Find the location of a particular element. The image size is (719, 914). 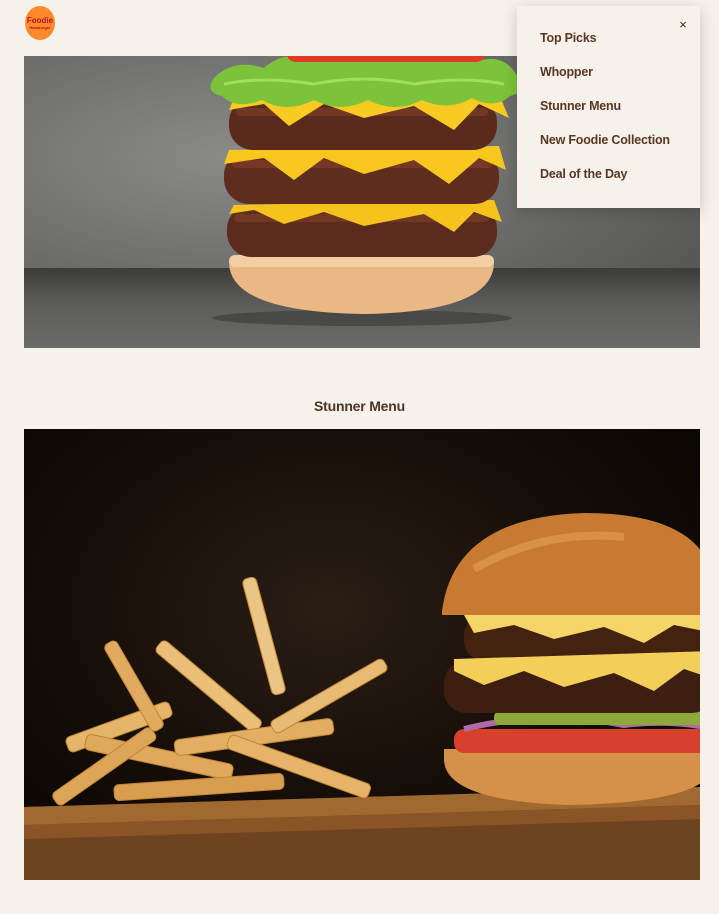

menu-item-top-picks: Top Picks is located at coordinates (605, 48).